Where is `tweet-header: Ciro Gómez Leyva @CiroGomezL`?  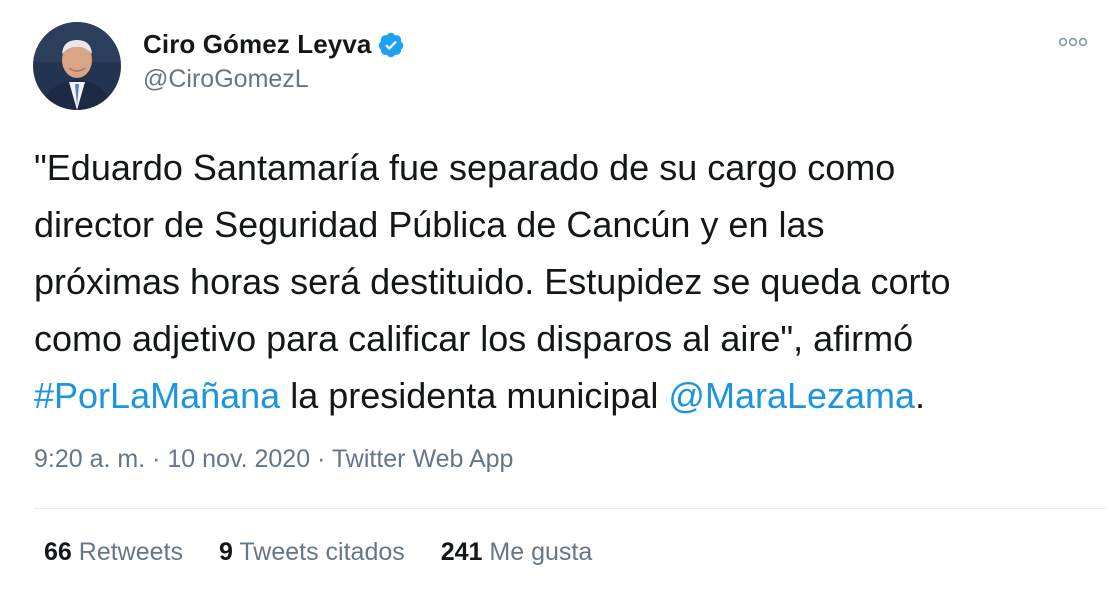
tweet-header: Ciro Gómez Leyva @CiroGomezL is located at coordinates (219, 66).